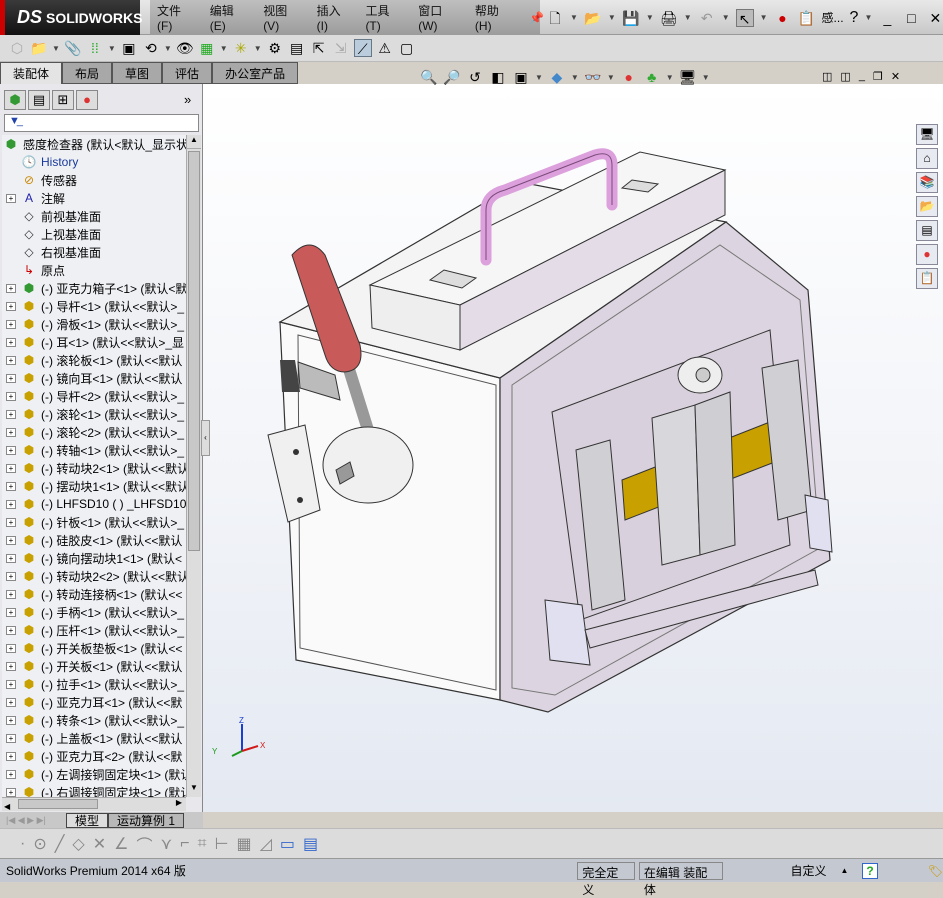  I want to click on hide-show-items-icon: 👓, so click(593, 77).